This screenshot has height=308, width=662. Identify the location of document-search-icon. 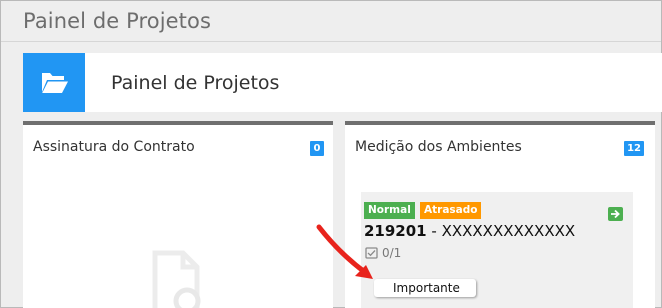
(182, 278).